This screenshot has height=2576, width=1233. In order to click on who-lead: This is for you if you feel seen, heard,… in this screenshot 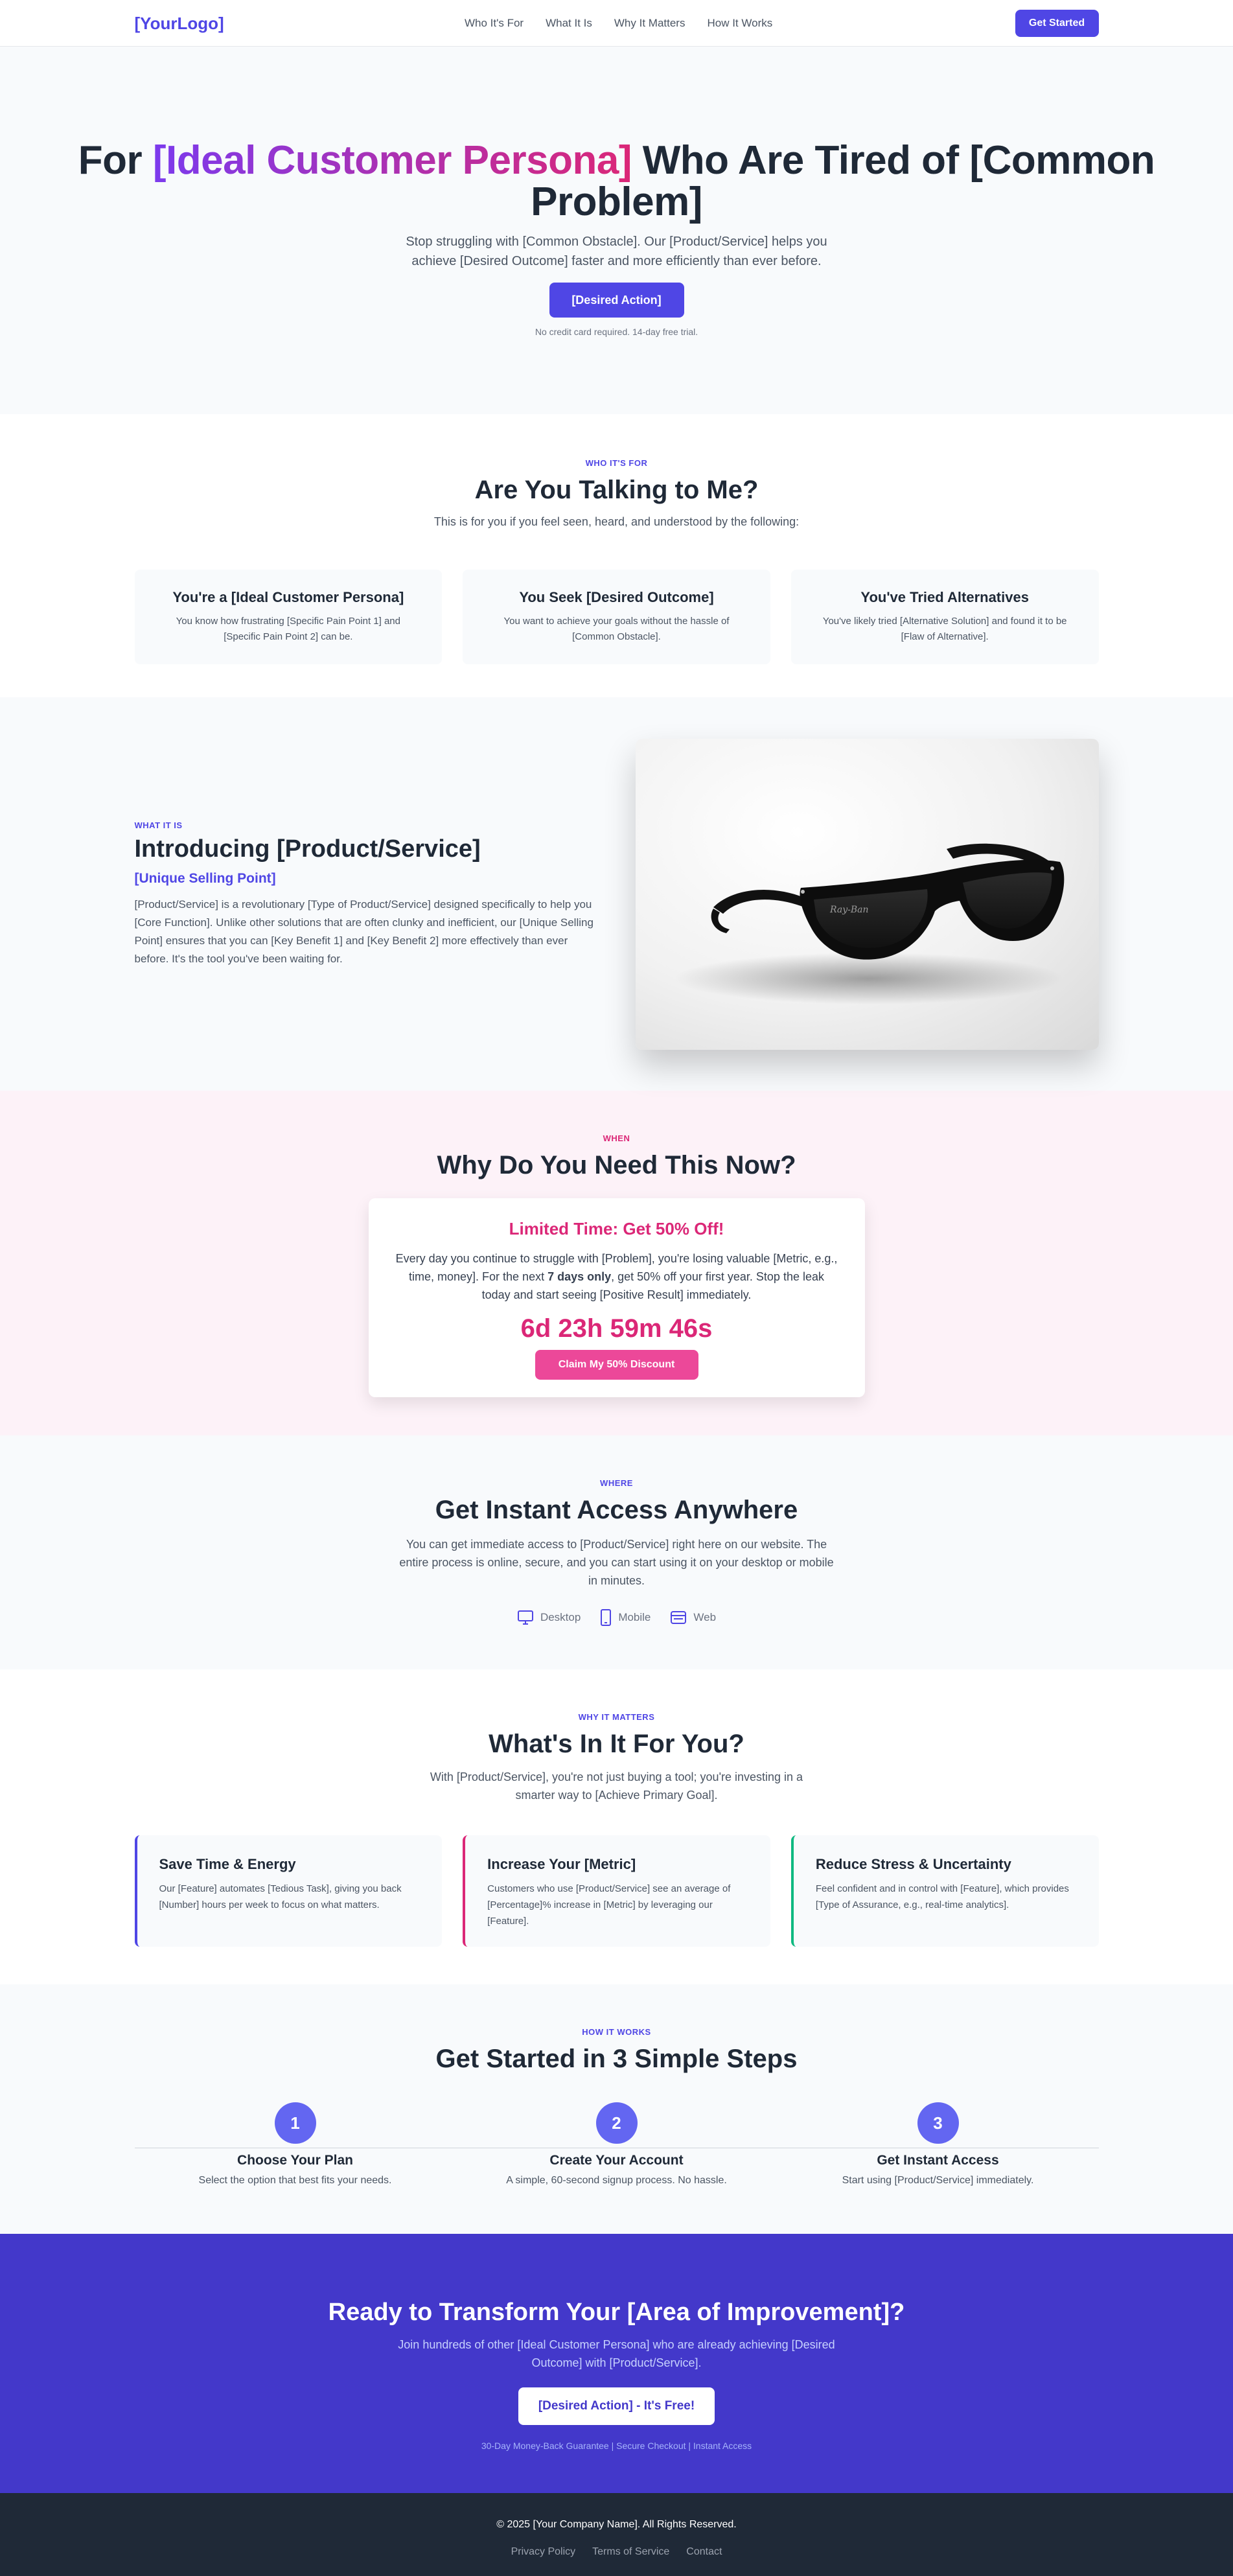, I will do `click(616, 521)`.